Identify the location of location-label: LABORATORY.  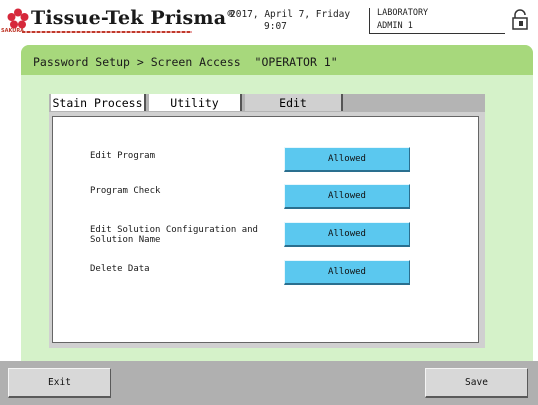
(403, 13).